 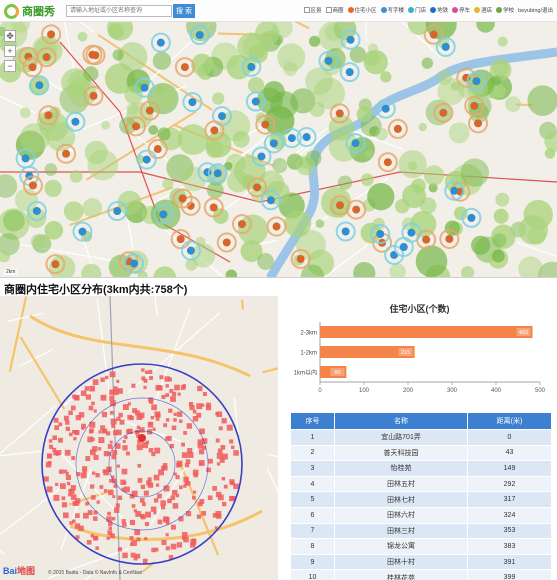 I want to click on center-marker, so click(x=142, y=438).